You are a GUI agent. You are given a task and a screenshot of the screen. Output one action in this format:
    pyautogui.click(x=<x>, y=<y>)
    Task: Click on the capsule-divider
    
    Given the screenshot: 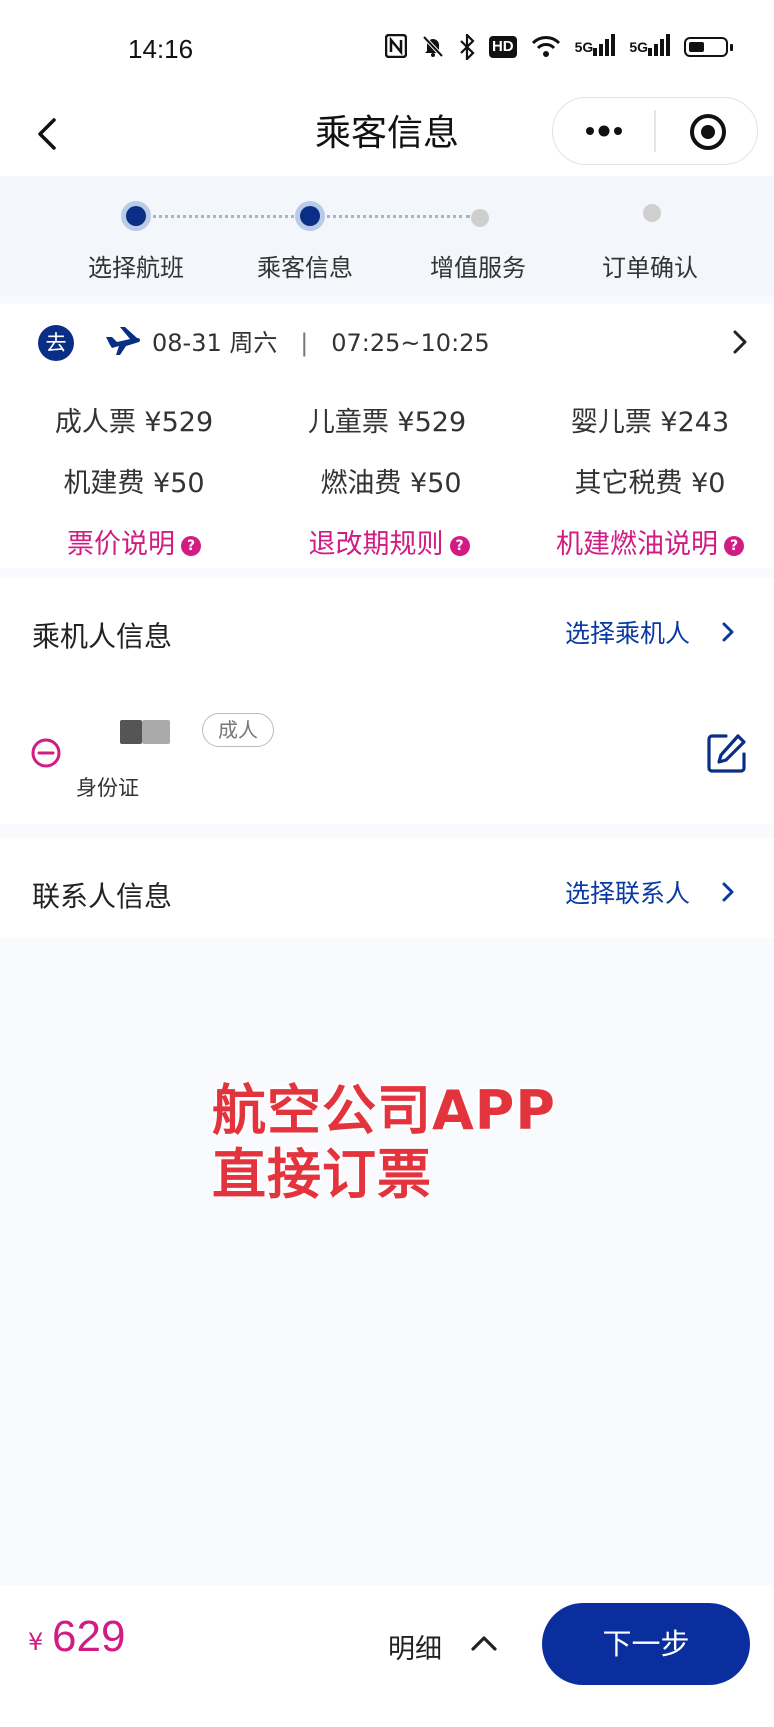 What is the action you would take?
    pyautogui.click(x=655, y=131)
    